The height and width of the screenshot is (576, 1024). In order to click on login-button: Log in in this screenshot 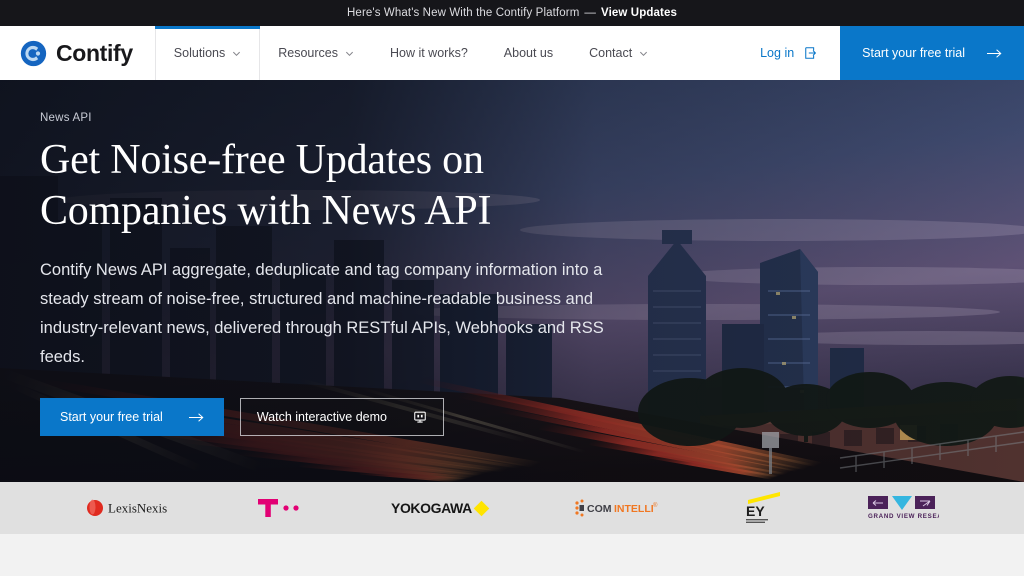, I will do `click(789, 53)`.